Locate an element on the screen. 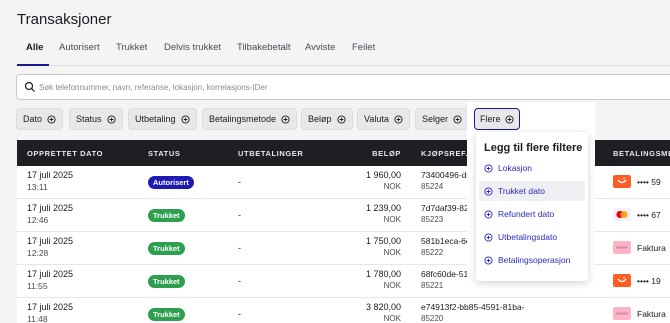 This screenshot has width=670, height=323. purchase-ref: 68fc60de-51 is located at coordinates (445, 274).